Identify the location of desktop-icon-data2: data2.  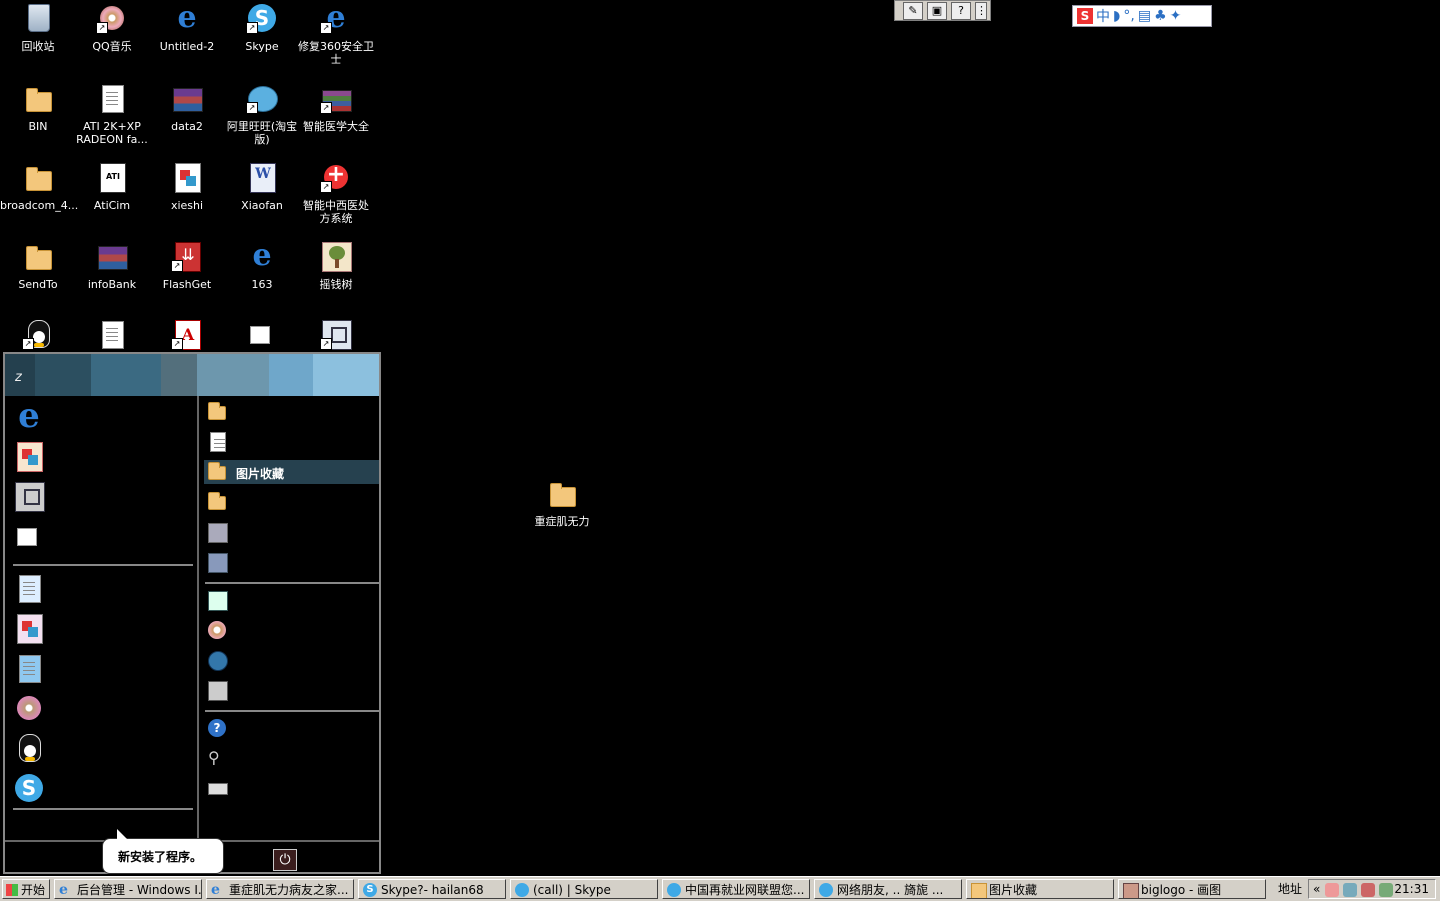
(187, 107).